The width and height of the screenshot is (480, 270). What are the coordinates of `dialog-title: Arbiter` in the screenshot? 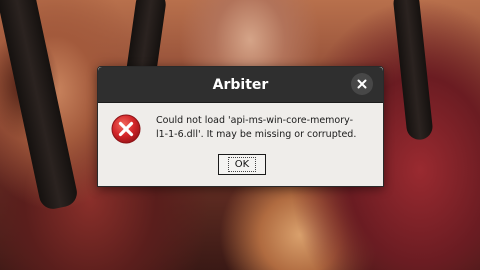 It's located at (240, 85).